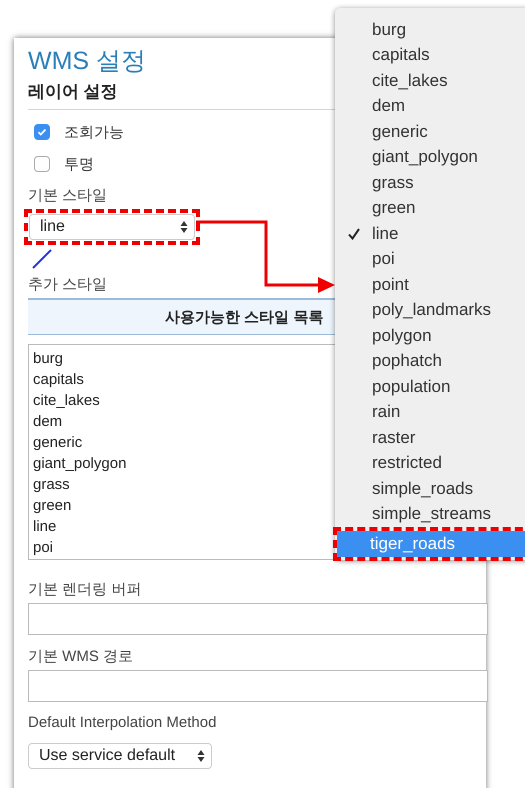  Describe the element at coordinates (94, 132) in the screenshot. I see `checkbox-label: 조회가능` at that location.